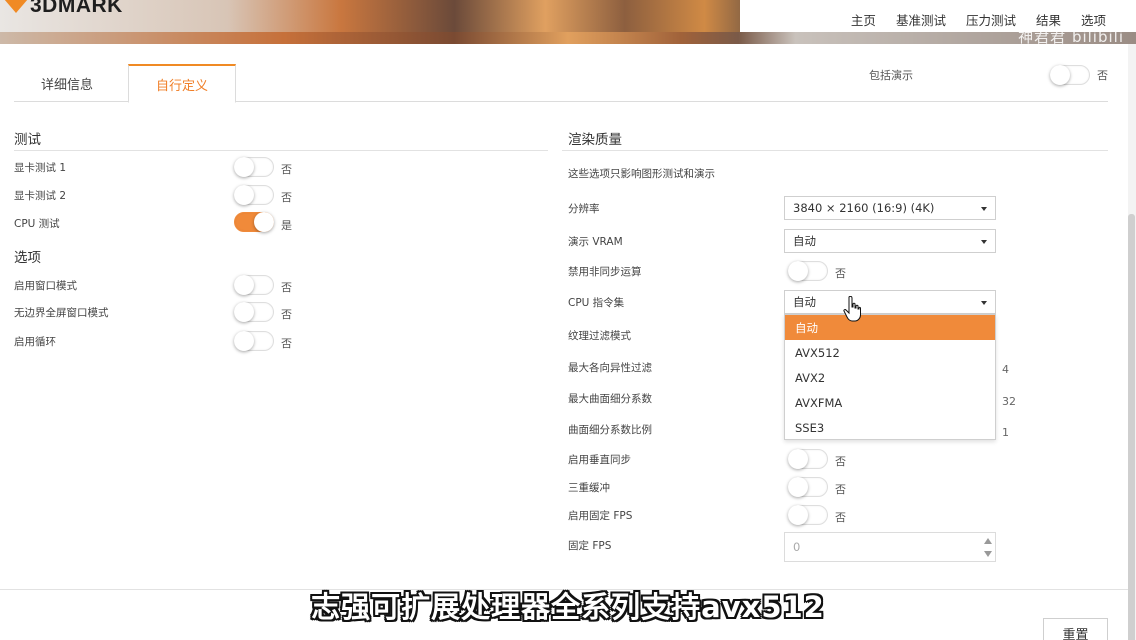 This screenshot has width=1136, height=640. Describe the element at coordinates (890, 241) in the screenshot. I see `demo-vram-select: 自动` at that location.